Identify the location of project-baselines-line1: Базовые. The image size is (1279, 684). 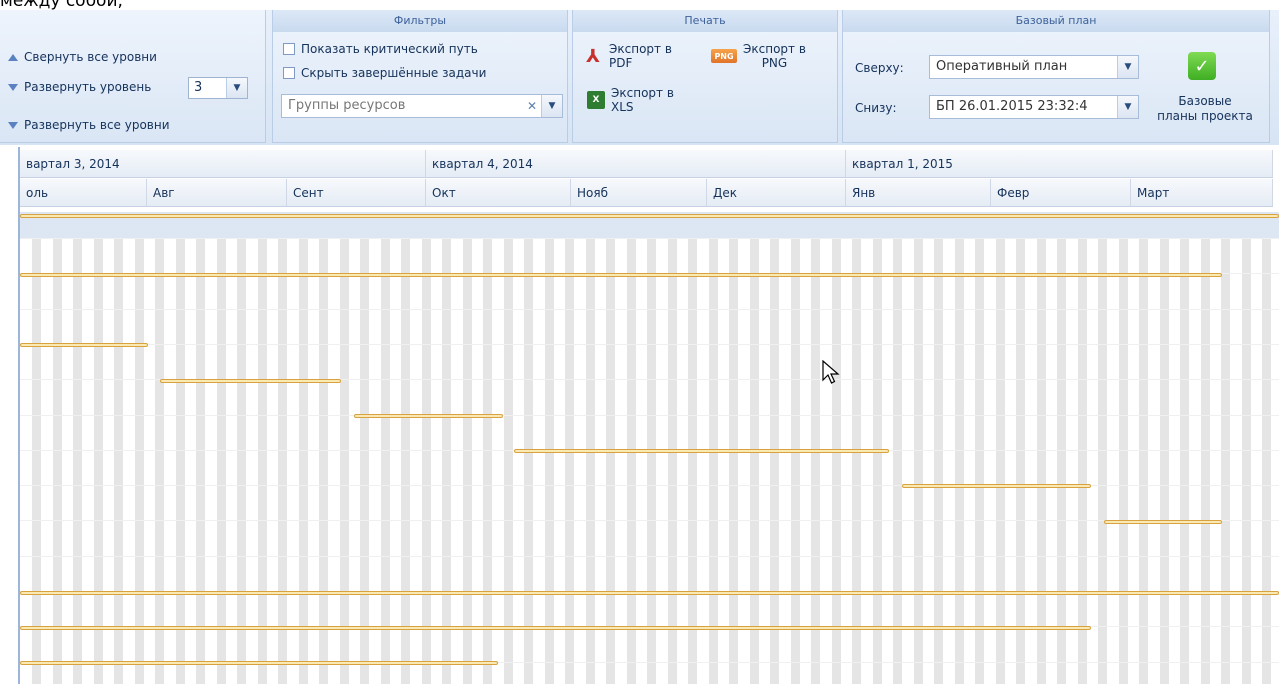
(1205, 101).